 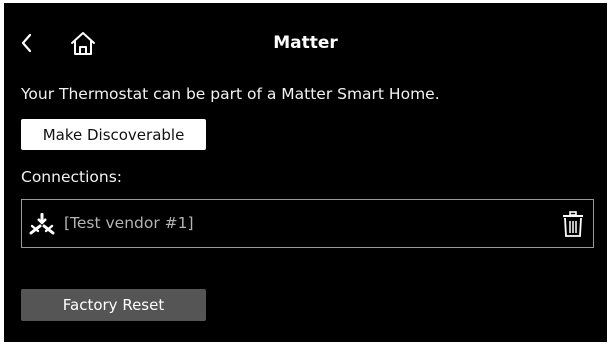 I want to click on connection-name: [Test vendor #1], so click(x=129, y=223).